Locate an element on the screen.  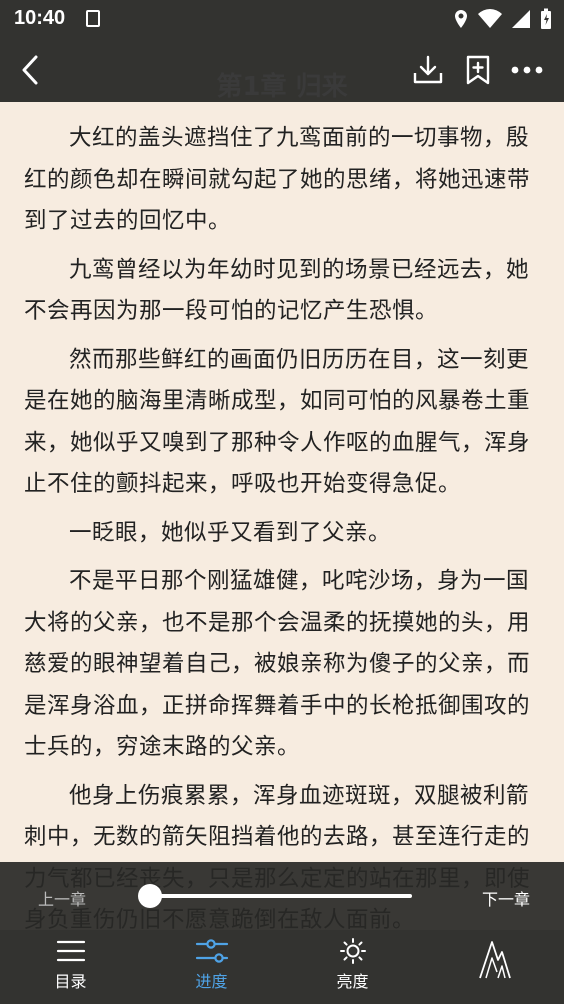
progress-slider-thumb is located at coordinates (150, 896).